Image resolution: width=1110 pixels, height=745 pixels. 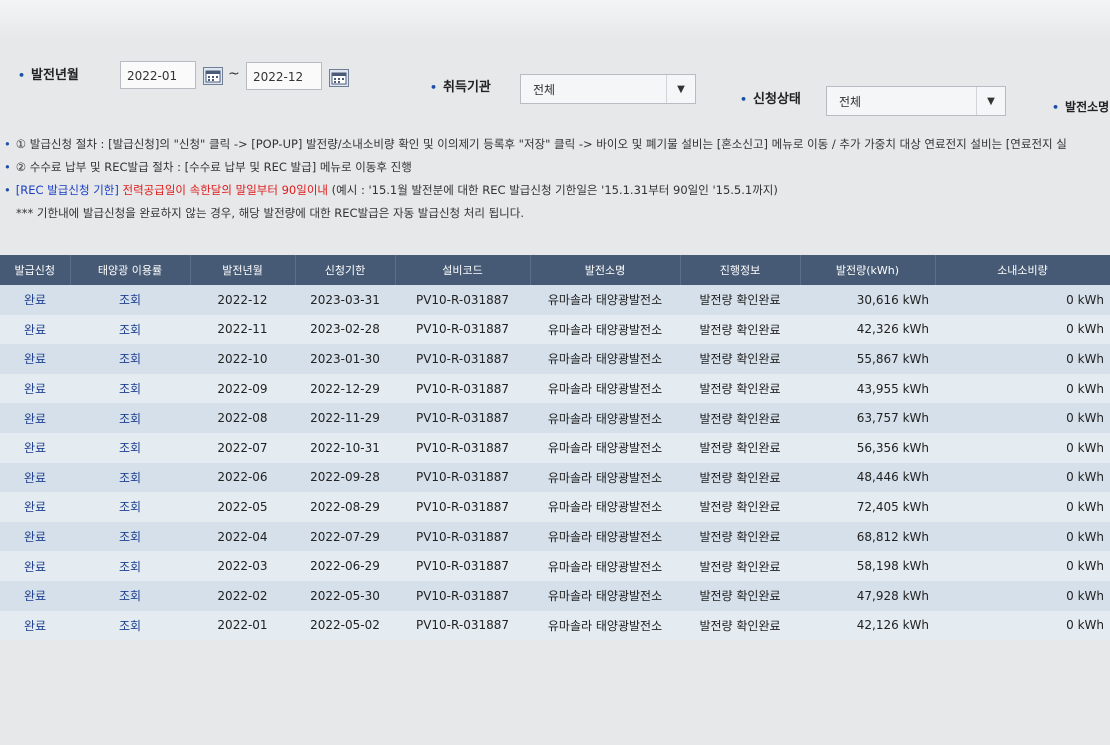 What do you see at coordinates (345, 418) in the screenshot?
I see `deadline-cell: 2022-11-29` at bounding box center [345, 418].